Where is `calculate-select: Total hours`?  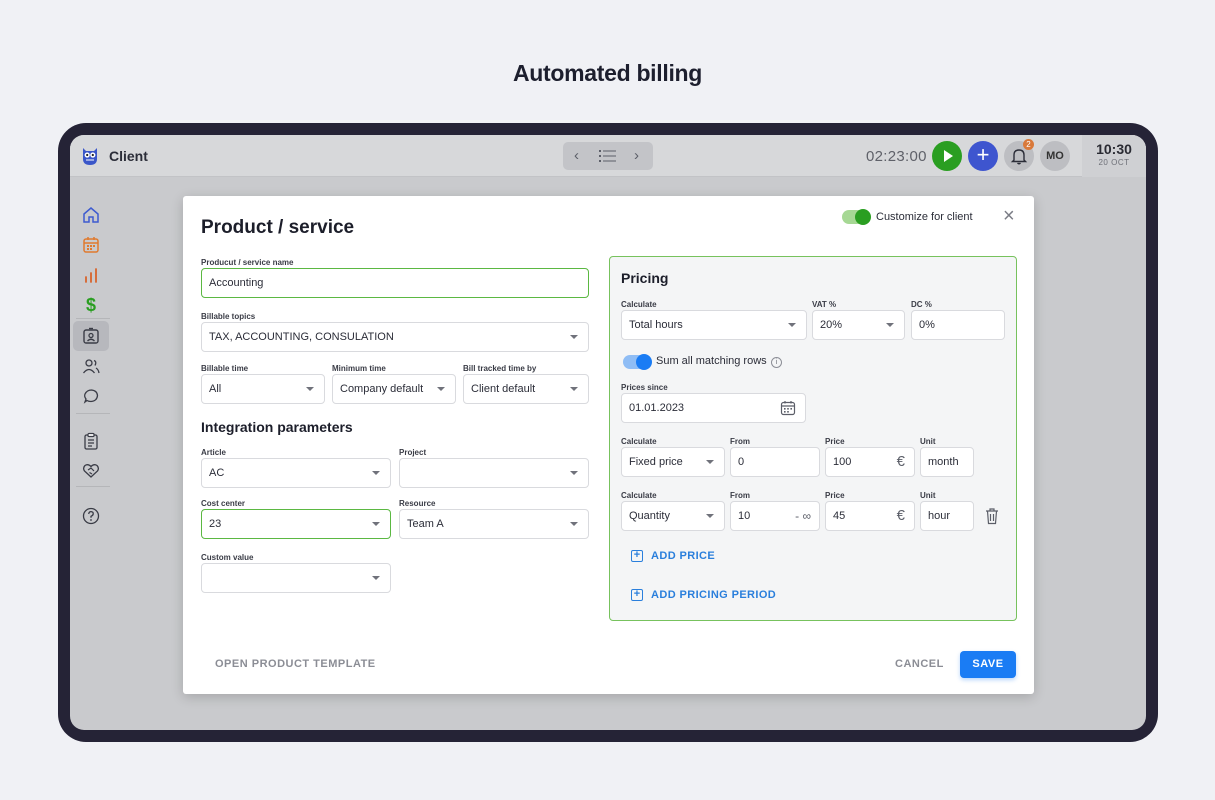
calculate-select: Total hours is located at coordinates (714, 325).